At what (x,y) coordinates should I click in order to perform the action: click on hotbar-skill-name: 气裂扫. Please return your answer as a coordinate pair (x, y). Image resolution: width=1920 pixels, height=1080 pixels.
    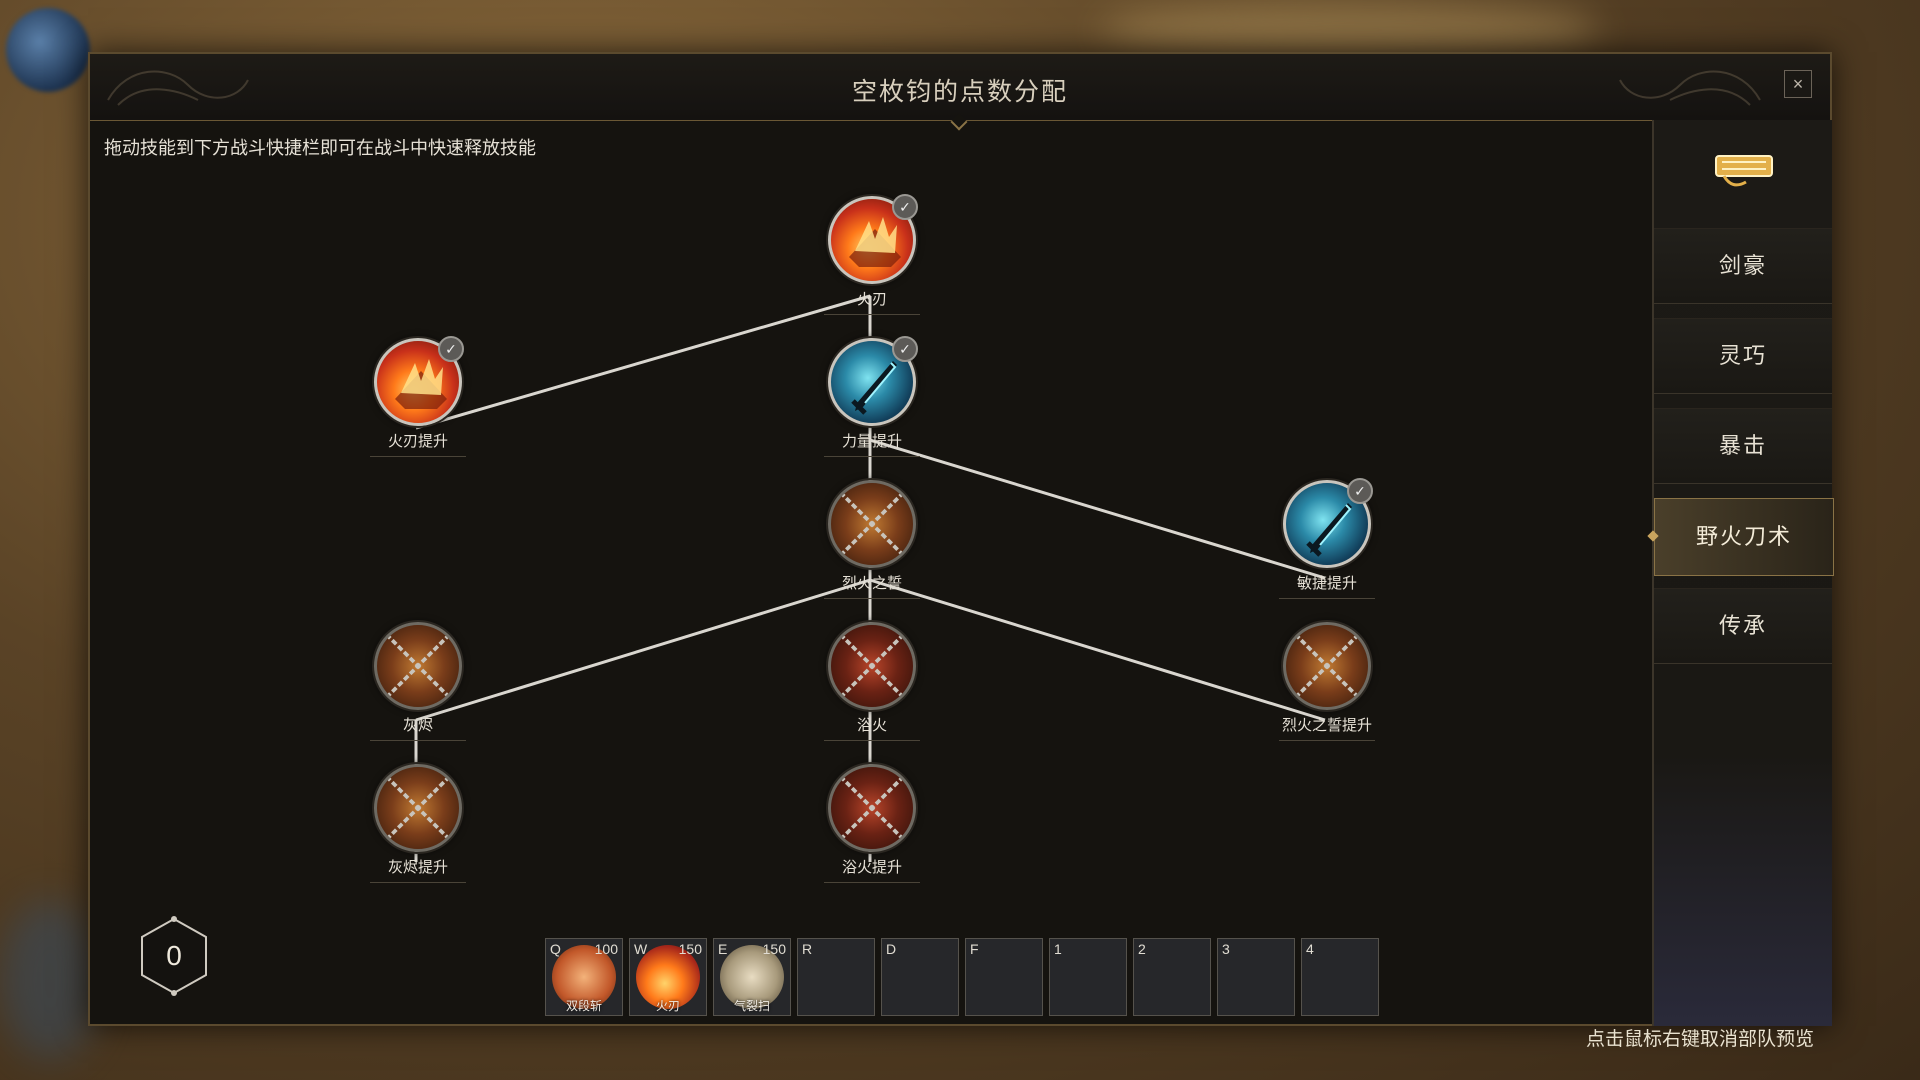
    Looking at the image, I should click on (751, 1006).